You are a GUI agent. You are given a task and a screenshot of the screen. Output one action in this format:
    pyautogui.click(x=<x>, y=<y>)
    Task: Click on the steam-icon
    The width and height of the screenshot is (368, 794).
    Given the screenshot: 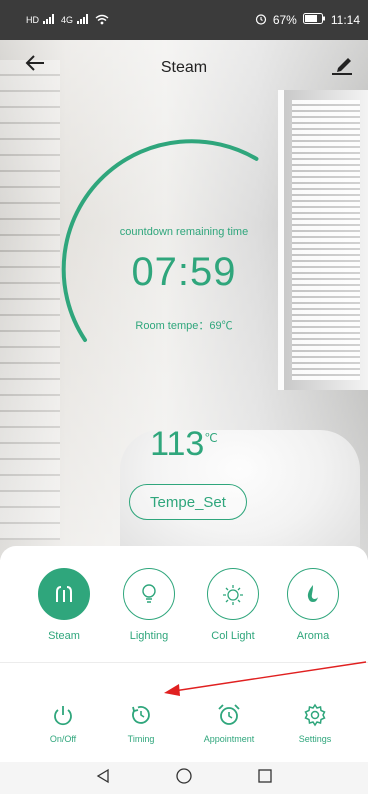 What is the action you would take?
    pyautogui.click(x=64, y=594)
    